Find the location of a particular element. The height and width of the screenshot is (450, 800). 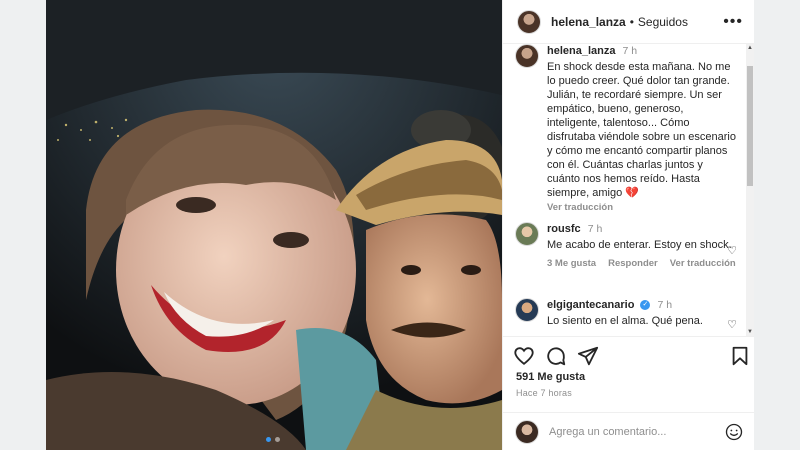

comment-likes: 3 Me gusta is located at coordinates (571, 263).